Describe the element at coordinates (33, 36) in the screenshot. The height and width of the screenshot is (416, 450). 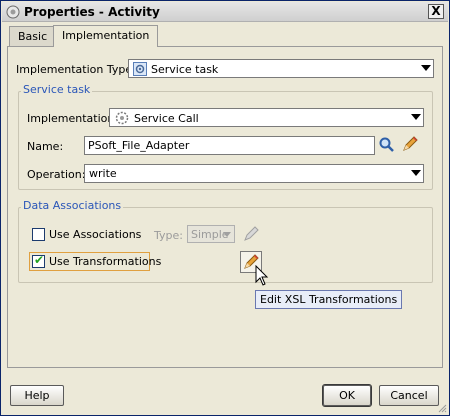
I see `tab-basic: Basic` at that location.